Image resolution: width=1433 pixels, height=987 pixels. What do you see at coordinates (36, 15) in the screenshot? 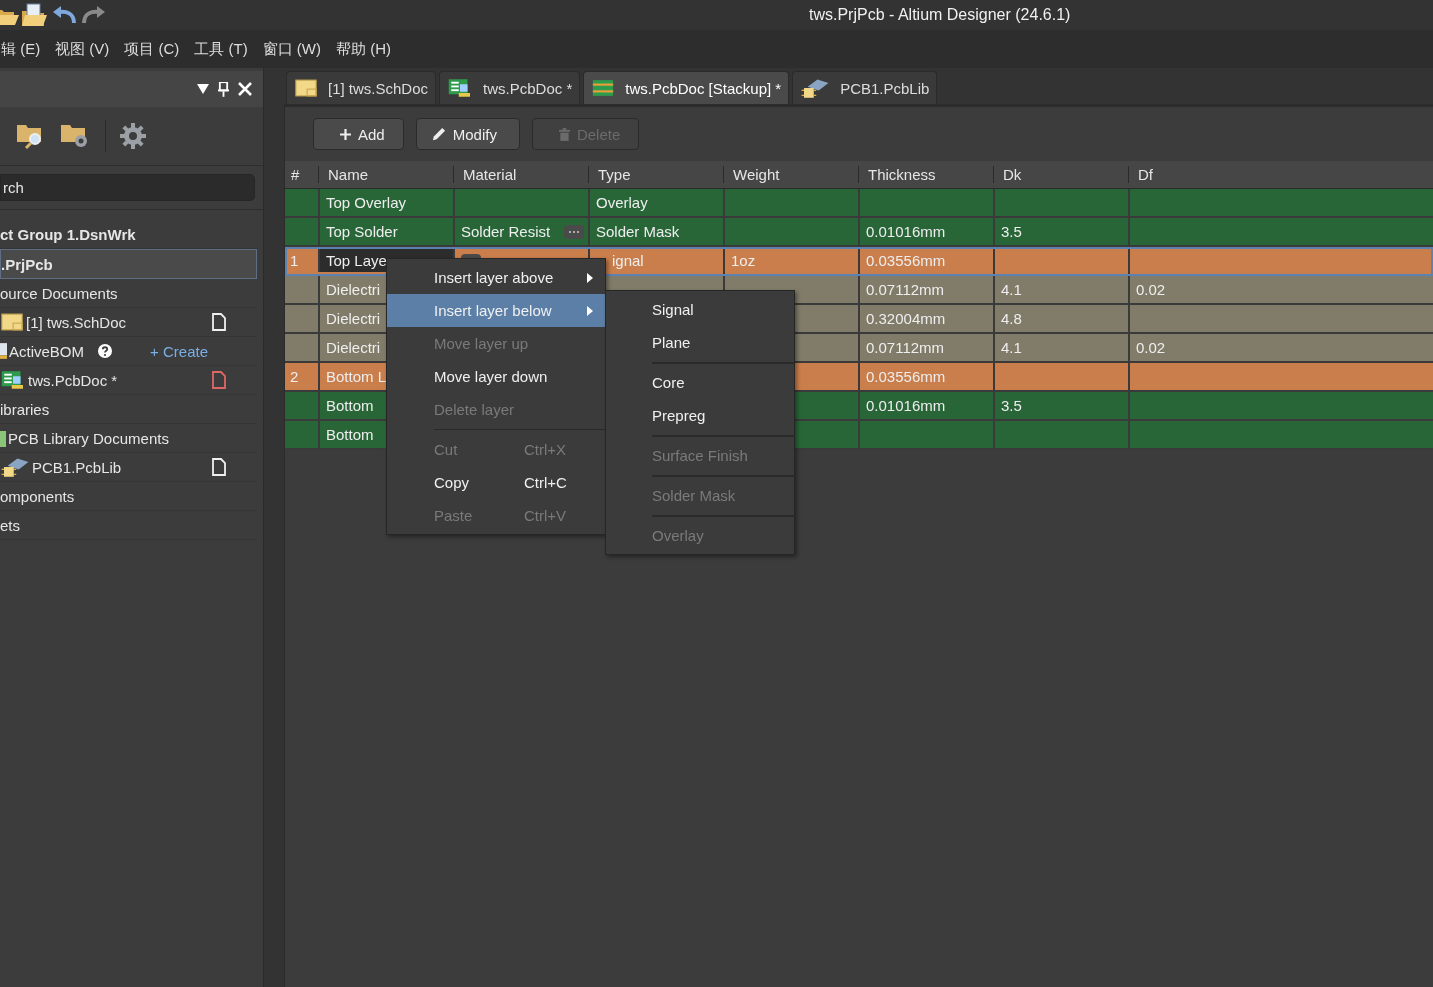
I see `document-folder-icon` at bounding box center [36, 15].